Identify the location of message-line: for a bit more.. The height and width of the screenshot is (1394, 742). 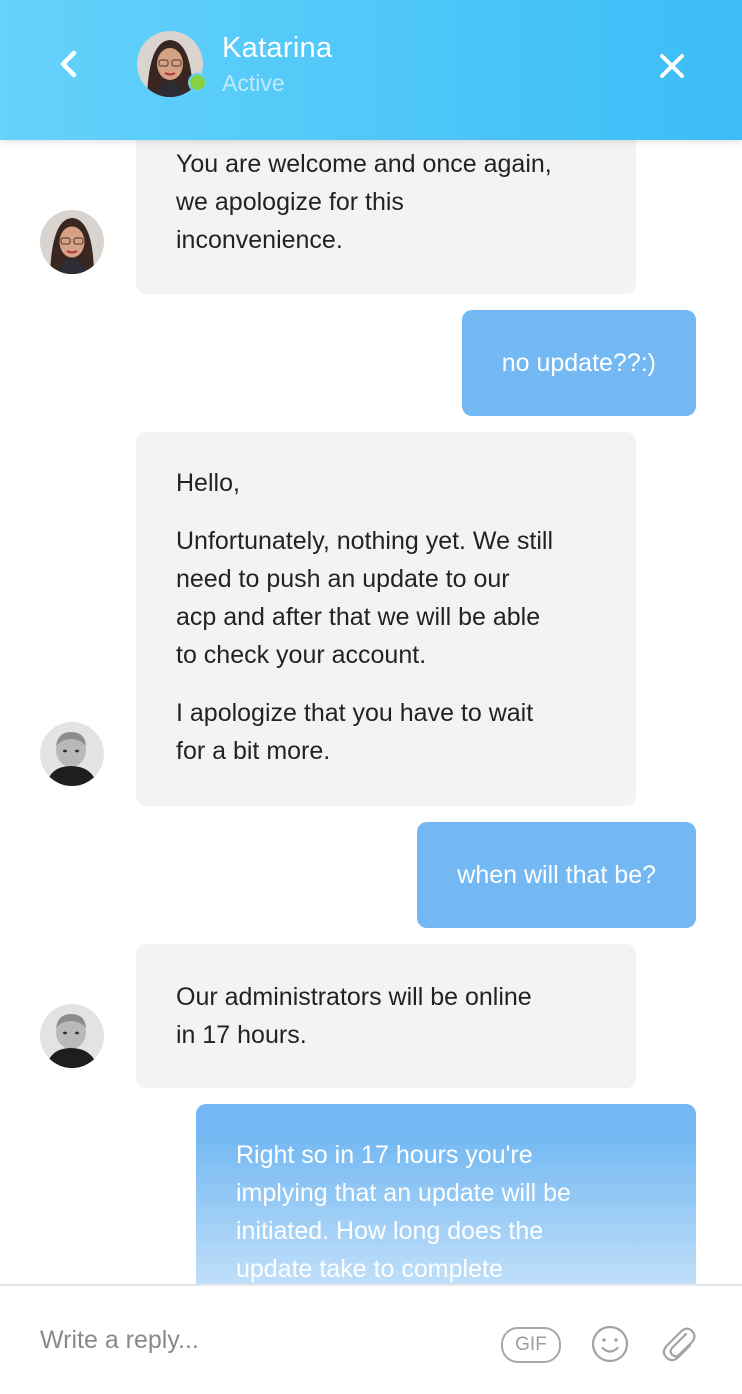
(253, 751).